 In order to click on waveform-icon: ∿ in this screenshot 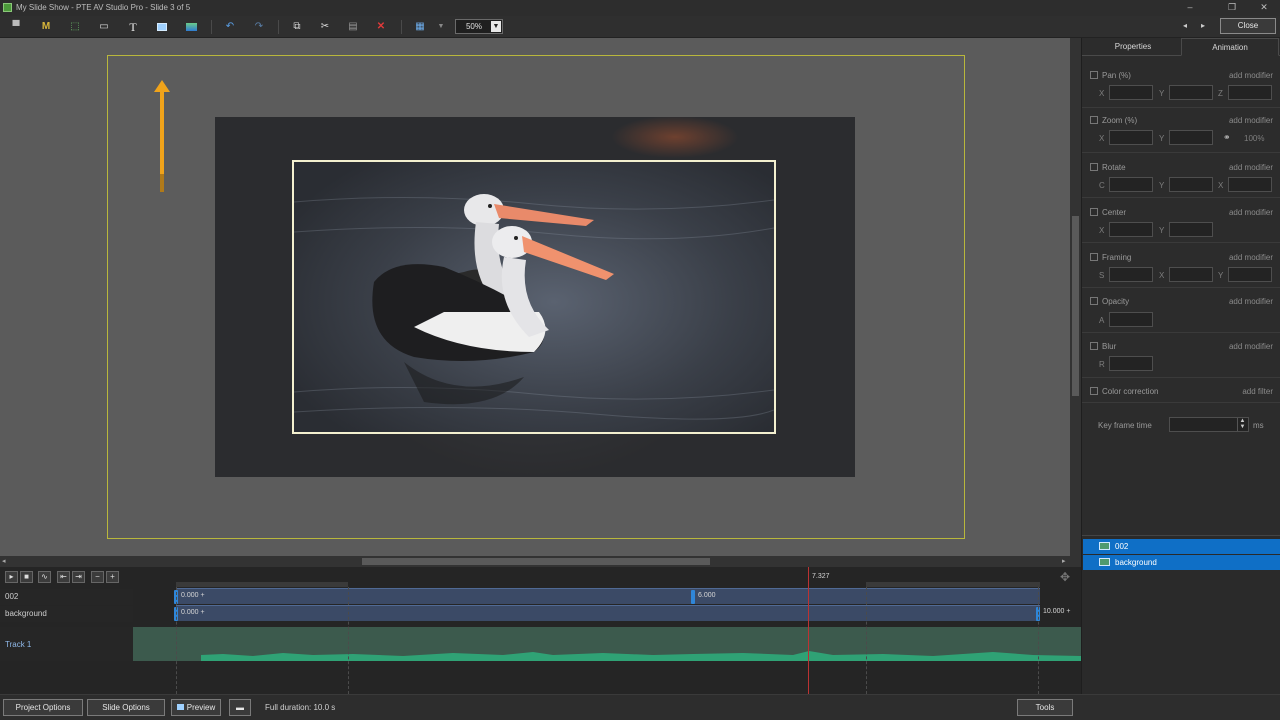, I will do `click(44, 577)`.